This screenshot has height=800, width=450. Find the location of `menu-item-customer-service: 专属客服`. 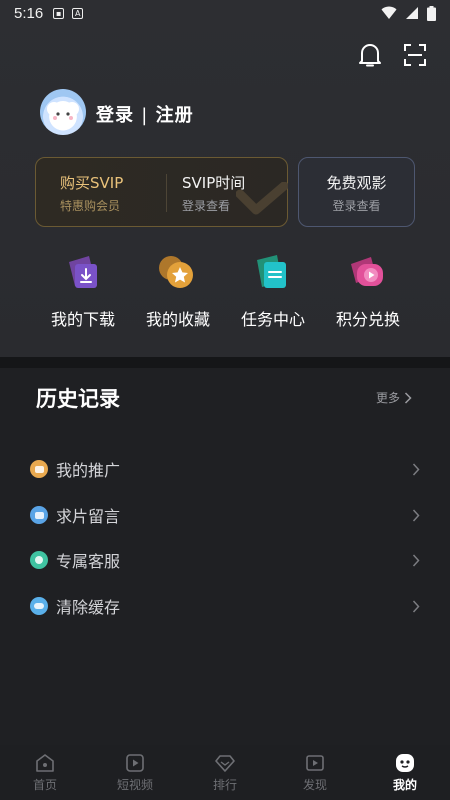

menu-item-customer-service: 专属客服 is located at coordinates (225, 560).